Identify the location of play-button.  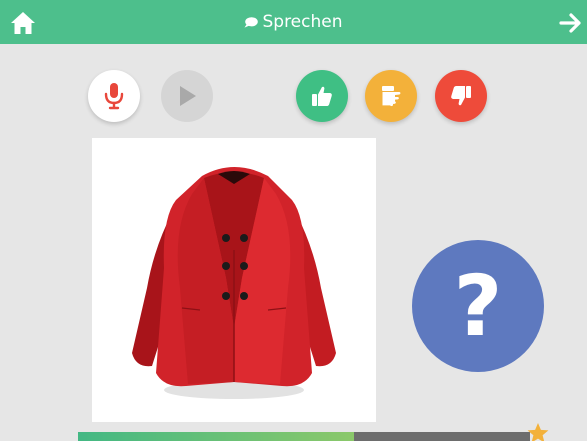
(187, 96).